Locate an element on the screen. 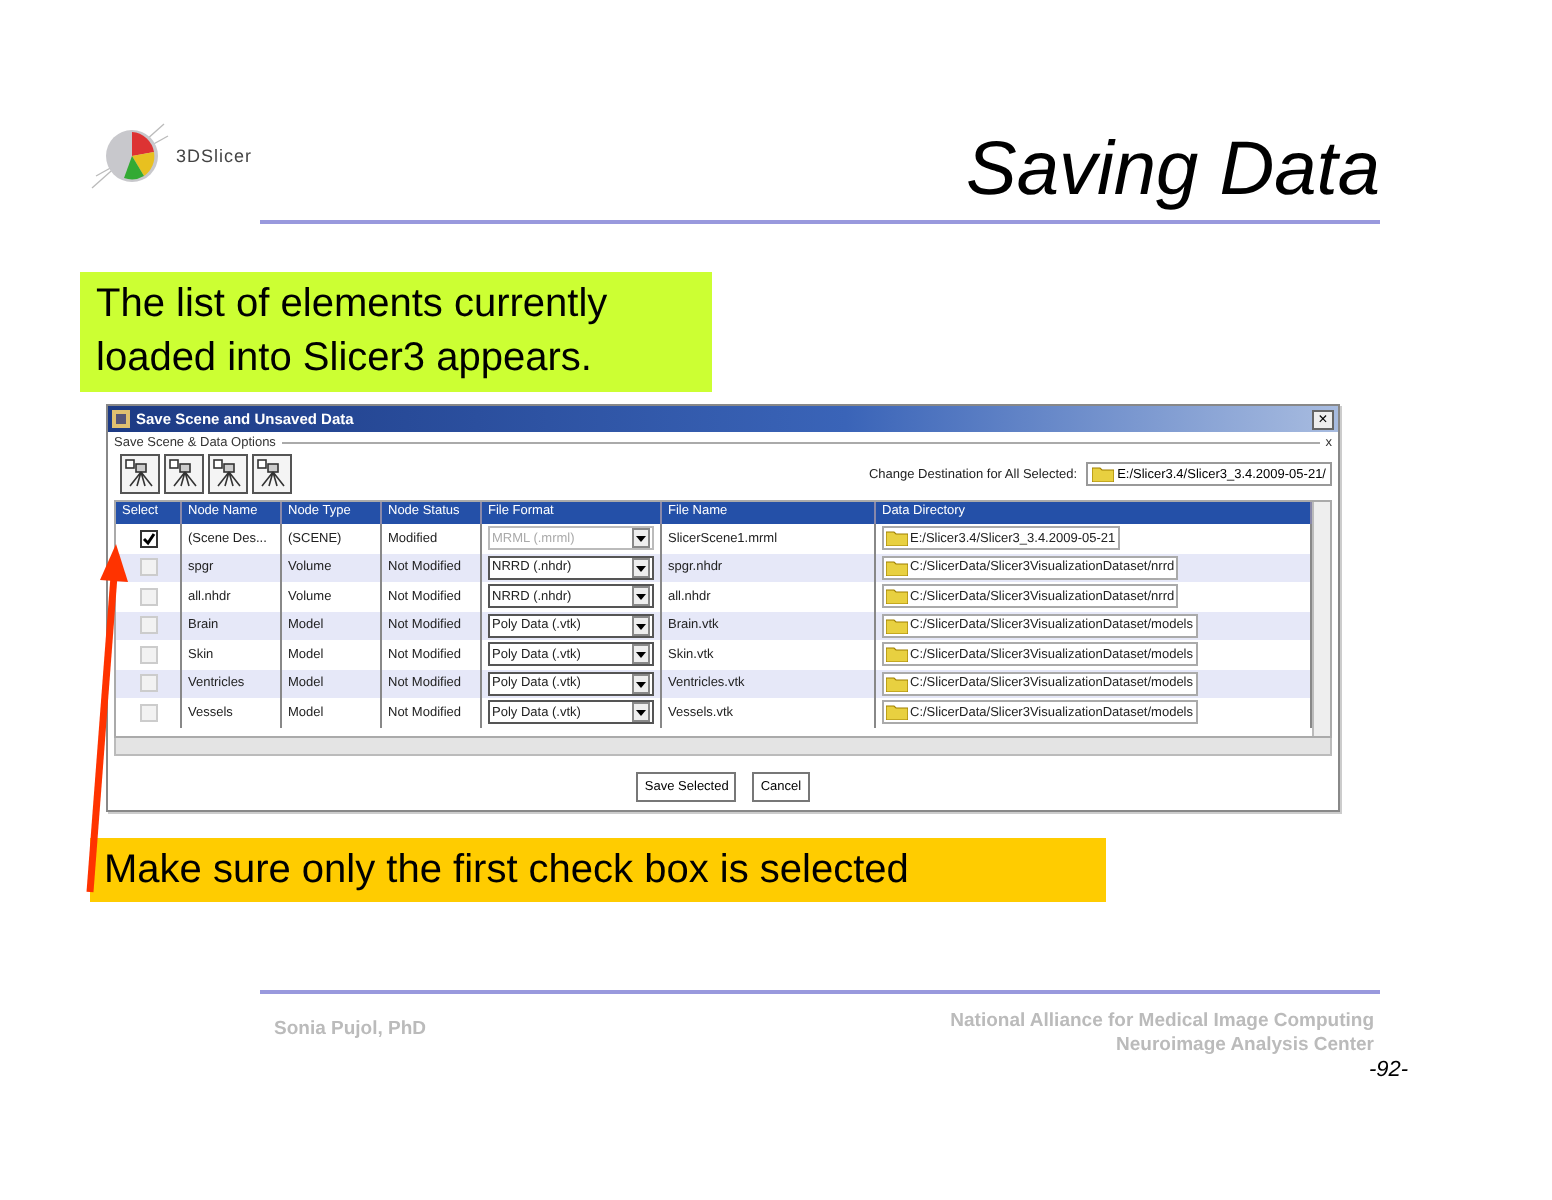 The width and height of the screenshot is (1552, 1200). row-checkbox is located at coordinates (148, 538).